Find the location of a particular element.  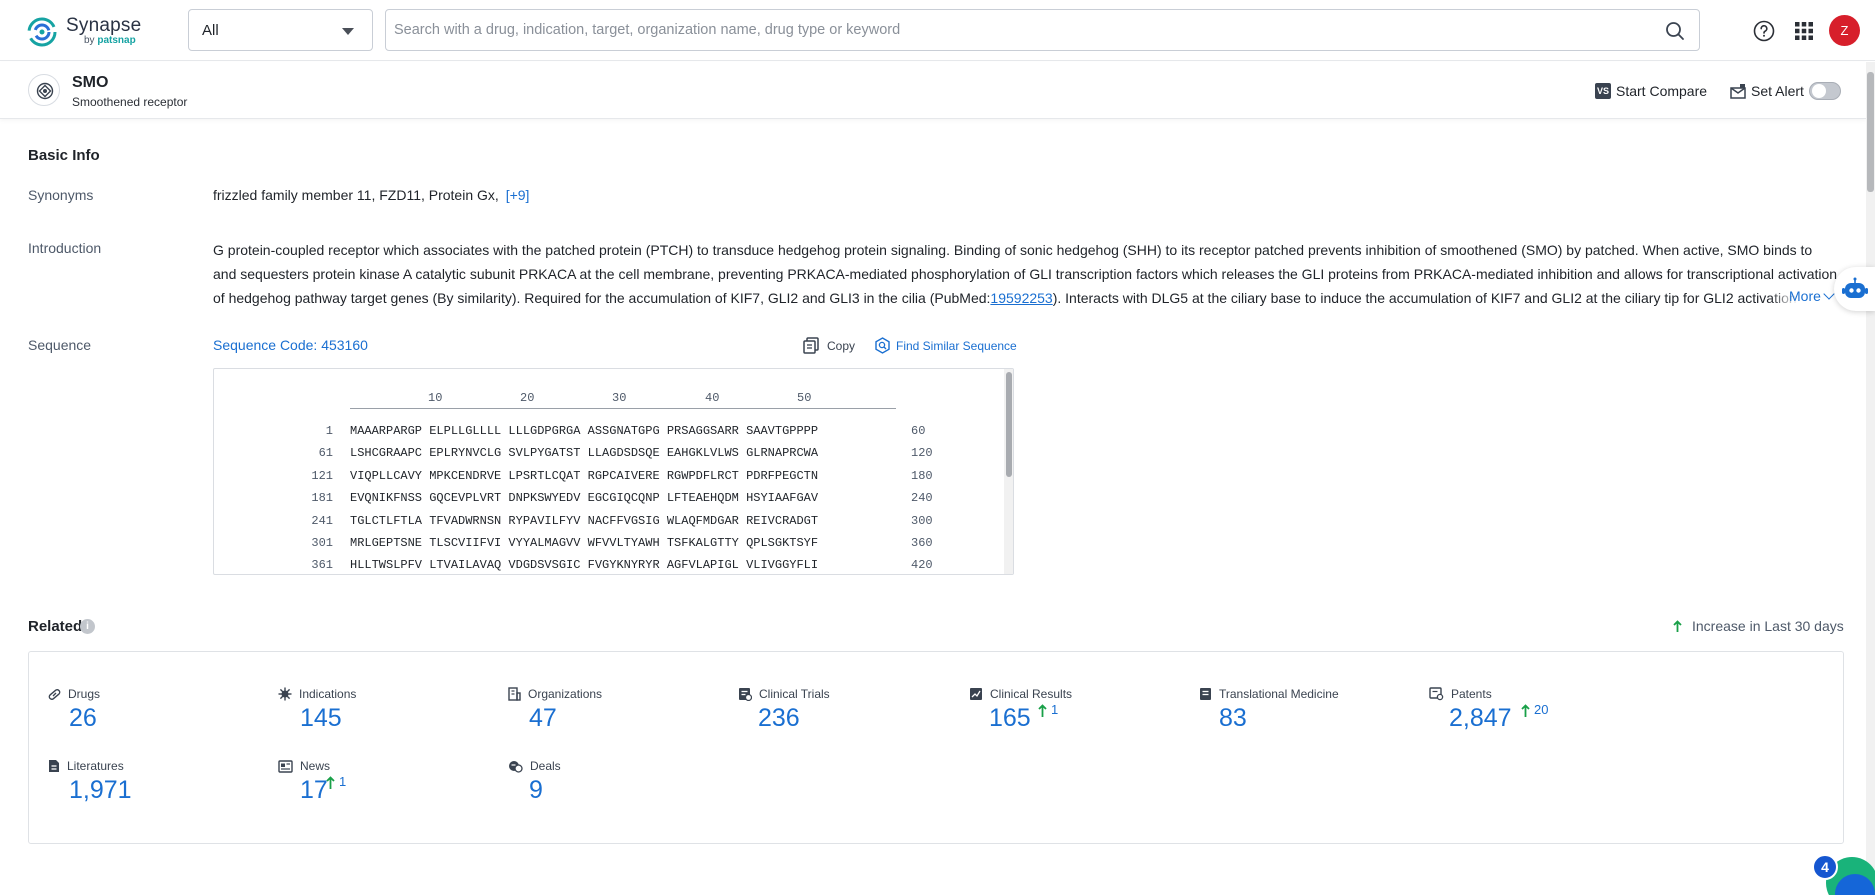

ruler-tick: 20 is located at coordinates (527, 398).